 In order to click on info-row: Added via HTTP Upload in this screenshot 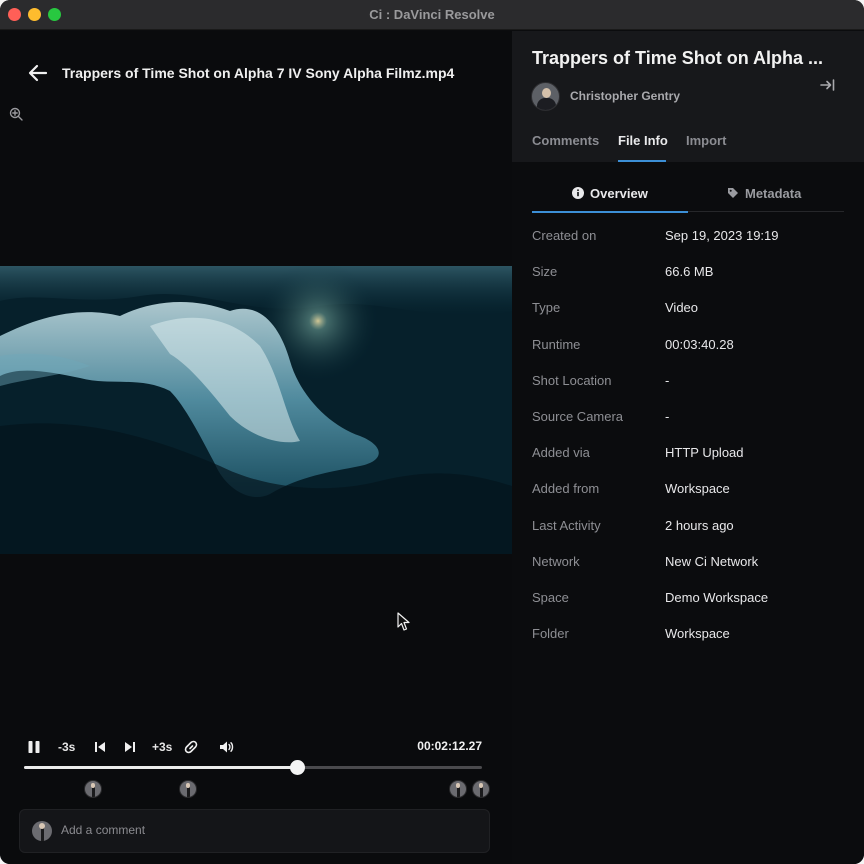, I will do `click(688, 454)`.